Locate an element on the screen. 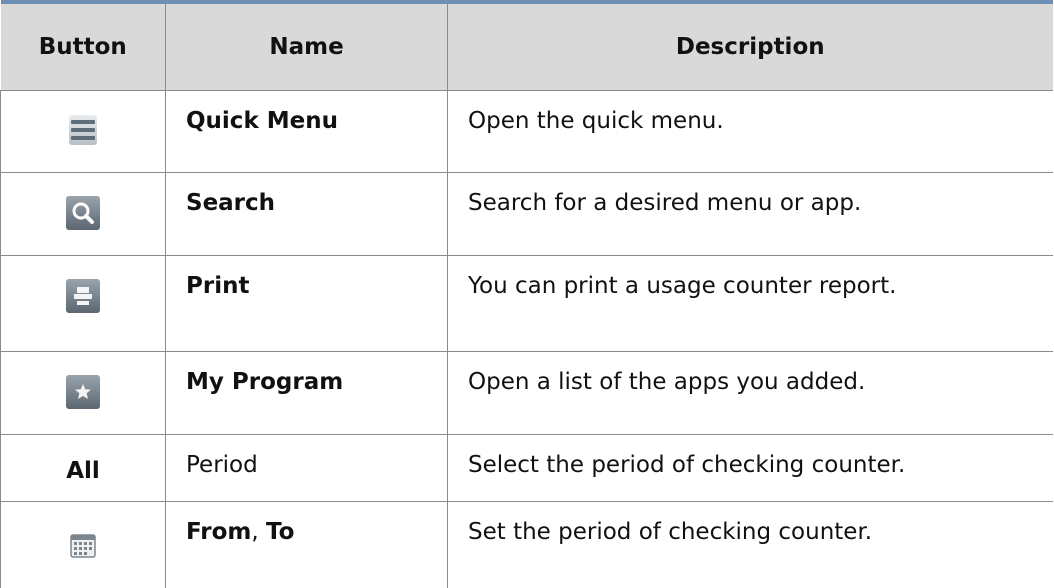 Image resolution: width=1054 pixels, height=588 pixels. button-cell: All is located at coordinates (83, 468).